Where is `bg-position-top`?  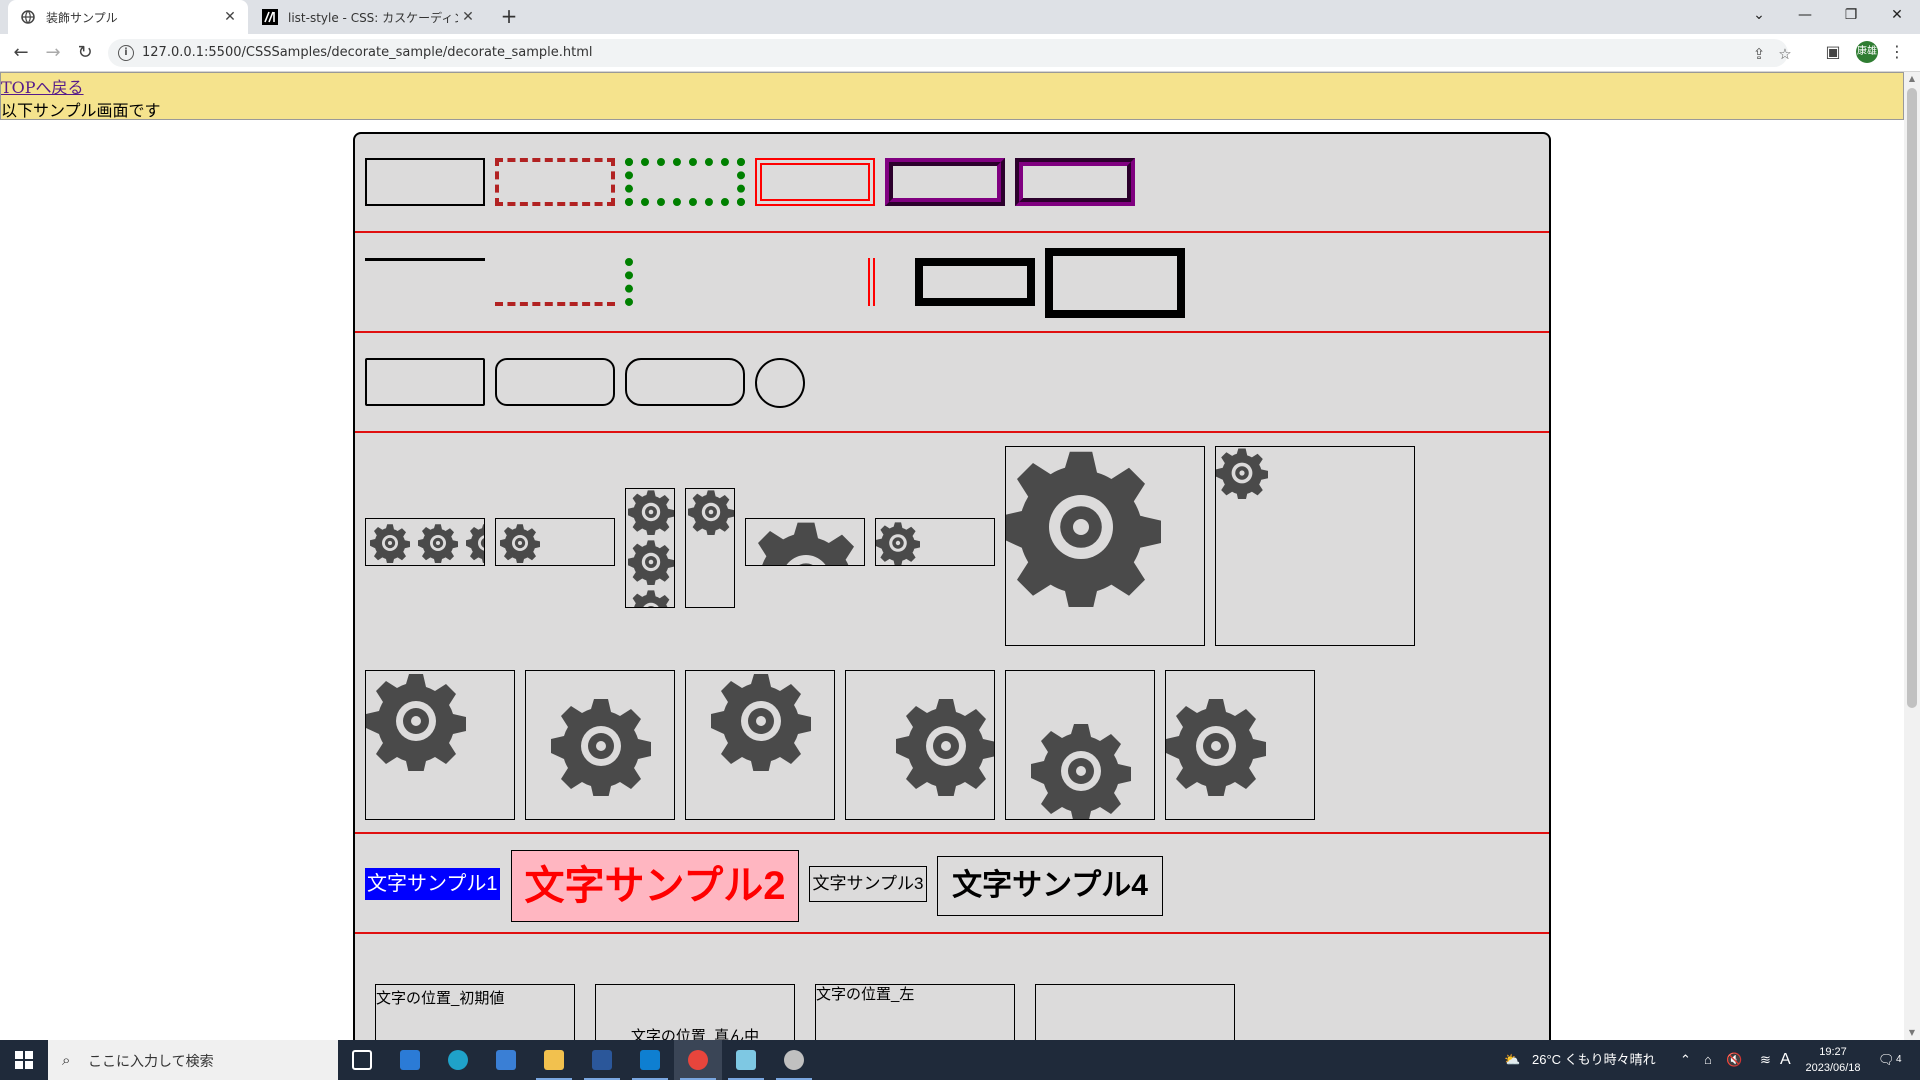
bg-position-top is located at coordinates (760, 745).